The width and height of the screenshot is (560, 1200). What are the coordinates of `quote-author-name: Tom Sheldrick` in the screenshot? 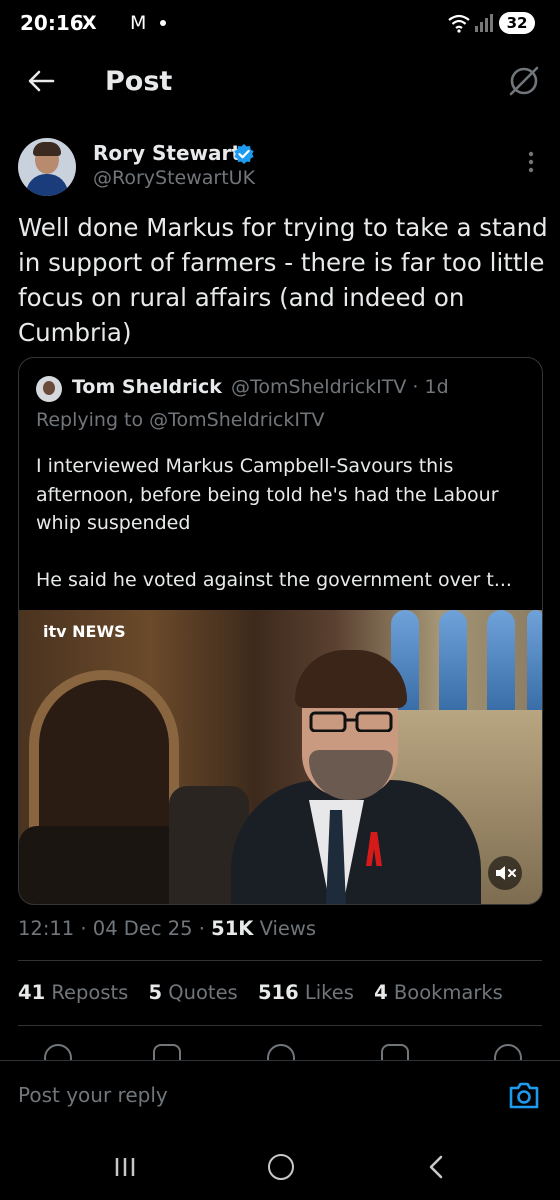 It's located at (147, 387).